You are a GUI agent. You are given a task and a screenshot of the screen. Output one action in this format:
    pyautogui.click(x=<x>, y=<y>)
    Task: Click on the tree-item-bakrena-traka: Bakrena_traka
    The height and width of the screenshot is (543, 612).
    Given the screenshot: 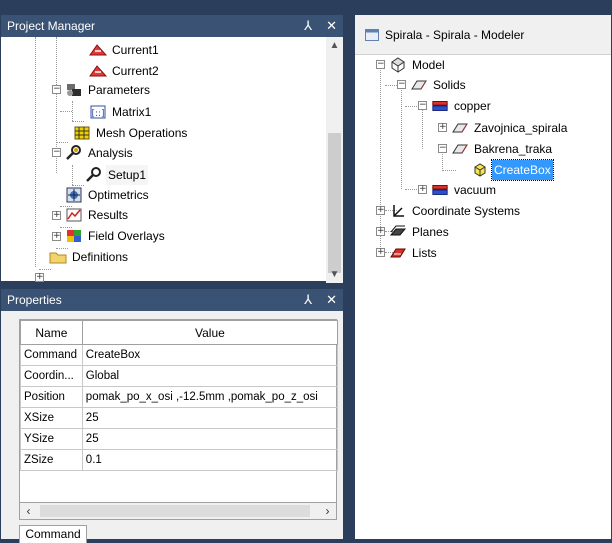 What is the action you would take?
    pyautogui.click(x=502, y=149)
    